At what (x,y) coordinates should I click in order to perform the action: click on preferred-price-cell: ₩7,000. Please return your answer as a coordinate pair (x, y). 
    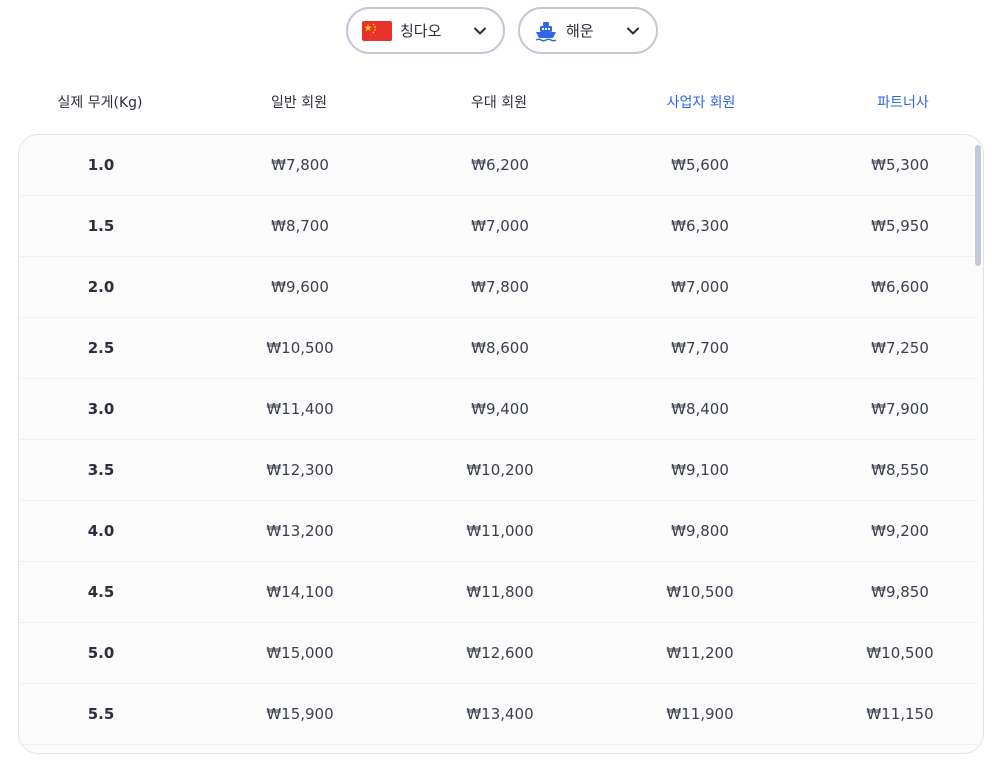
    Looking at the image, I should click on (500, 226).